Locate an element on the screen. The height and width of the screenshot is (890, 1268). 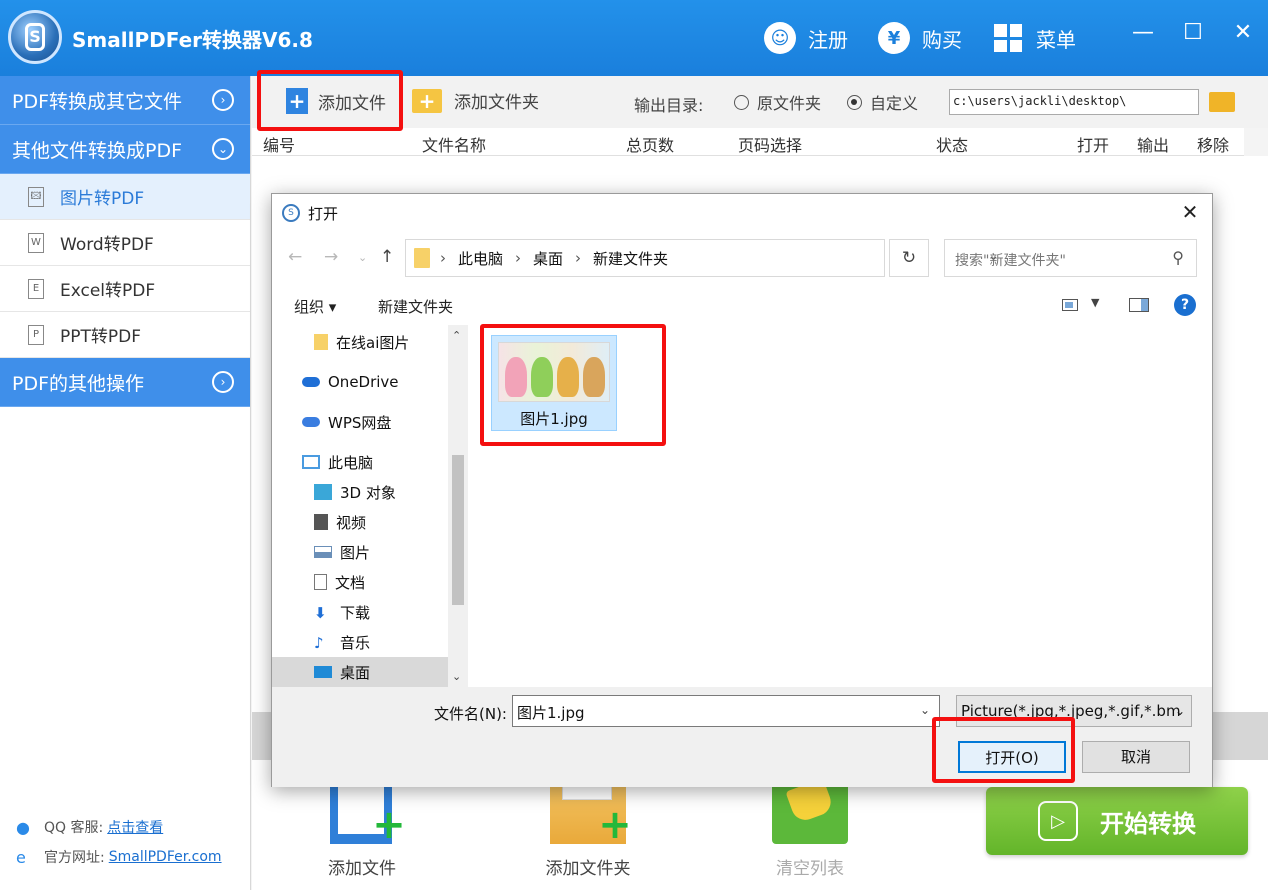
sidebar-section-other-to-pdf: 其他文件转换成PDF ⌄ is located at coordinates (125, 149).